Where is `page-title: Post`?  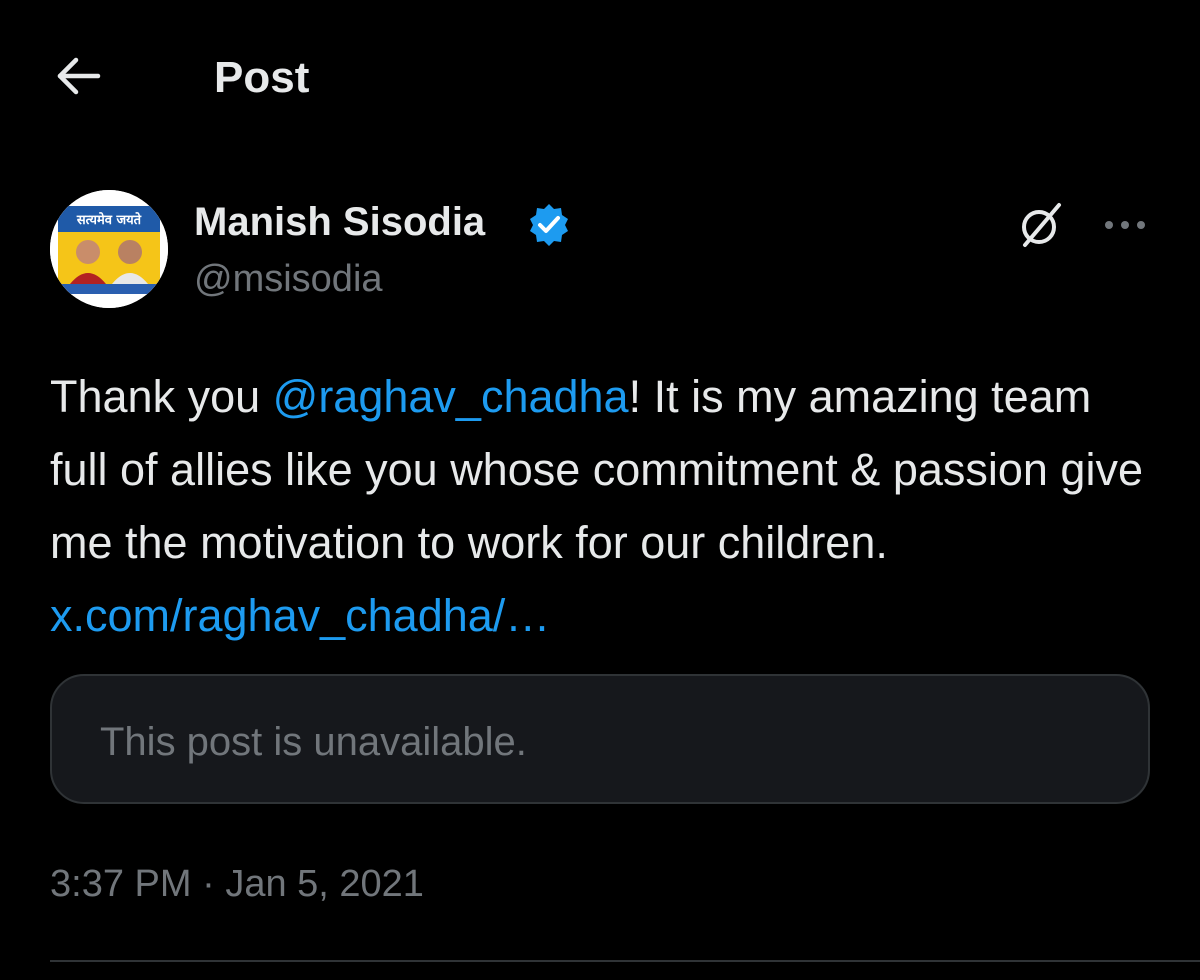
page-title: Post is located at coordinates (262, 77).